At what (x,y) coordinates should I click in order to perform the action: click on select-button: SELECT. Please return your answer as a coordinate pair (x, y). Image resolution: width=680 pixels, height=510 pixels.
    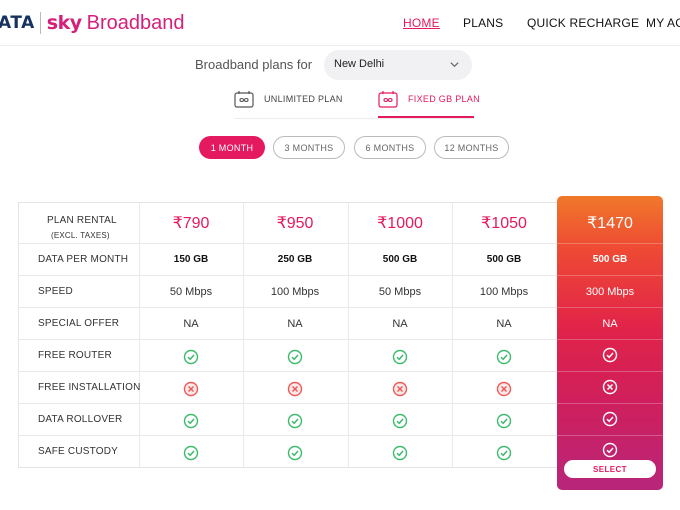
    Looking at the image, I should click on (610, 469).